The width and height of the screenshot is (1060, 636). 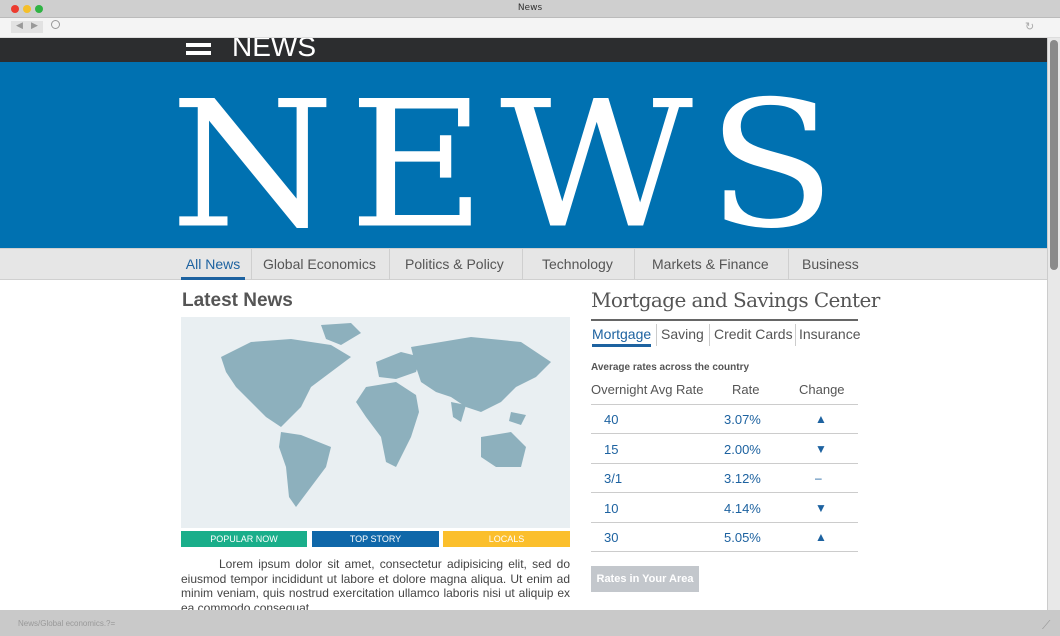 I want to click on rate-row: 15 2.00% ▼, so click(x=724, y=449).